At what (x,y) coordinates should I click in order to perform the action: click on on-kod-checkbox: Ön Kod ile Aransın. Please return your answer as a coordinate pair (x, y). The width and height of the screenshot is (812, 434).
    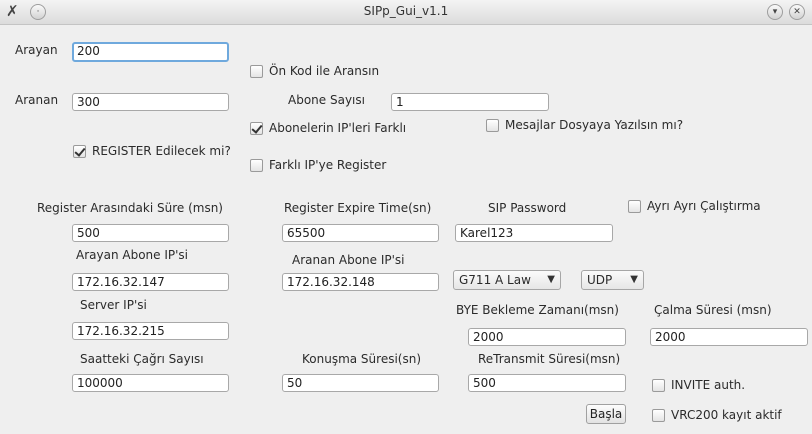
    Looking at the image, I should click on (314, 71).